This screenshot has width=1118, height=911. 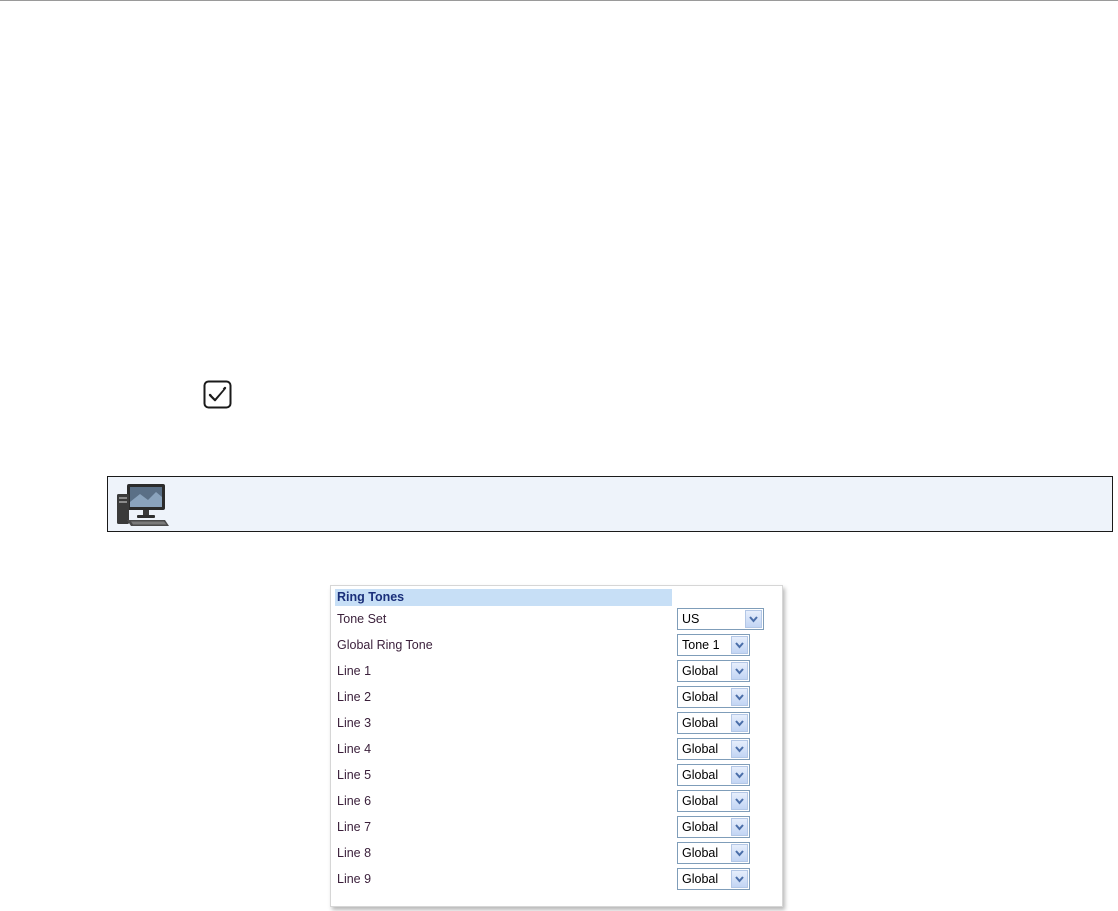 I want to click on line-1-label: Line 1, so click(x=354, y=671).